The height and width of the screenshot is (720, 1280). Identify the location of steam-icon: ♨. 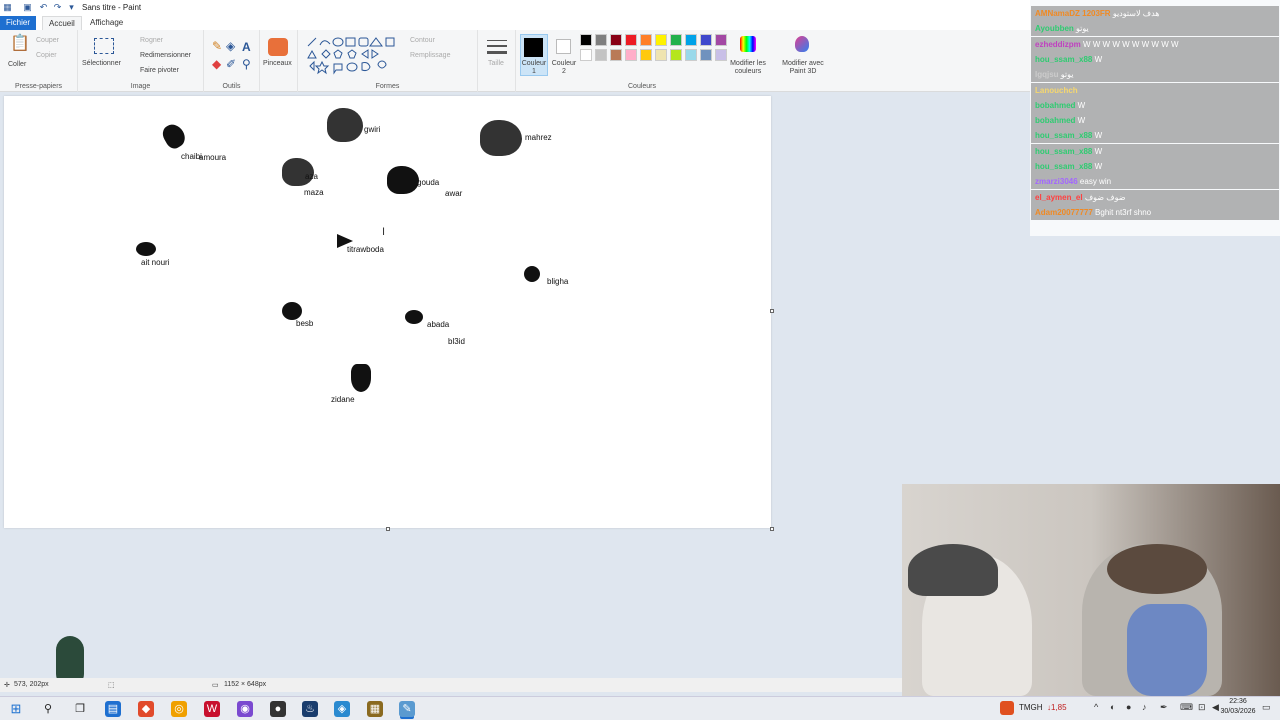
(310, 709).